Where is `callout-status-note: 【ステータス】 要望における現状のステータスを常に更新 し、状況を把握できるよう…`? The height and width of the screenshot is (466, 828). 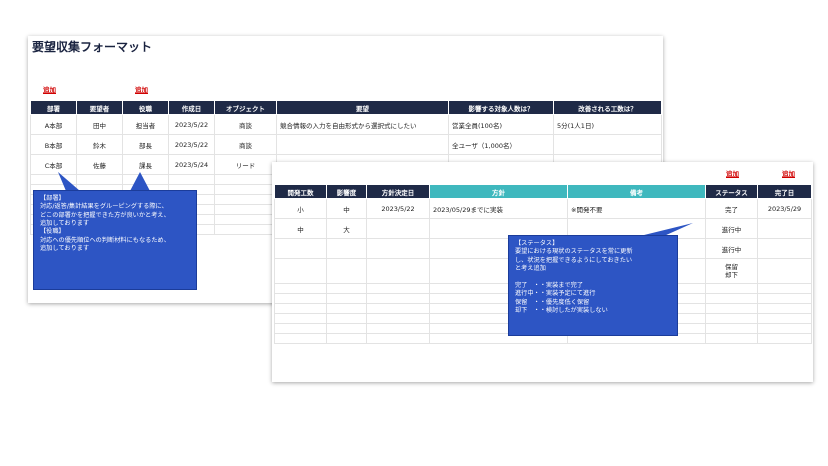
callout-status-note: 【ステータス】 要望における現状のステータスを常に更新 し、状況を把握できるよう… is located at coordinates (593, 285).